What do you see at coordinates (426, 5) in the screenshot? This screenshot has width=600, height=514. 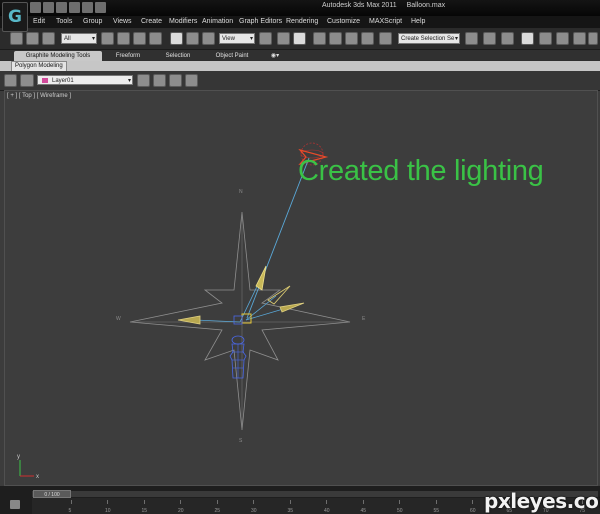 I see `file-name: Balloon.max` at bounding box center [426, 5].